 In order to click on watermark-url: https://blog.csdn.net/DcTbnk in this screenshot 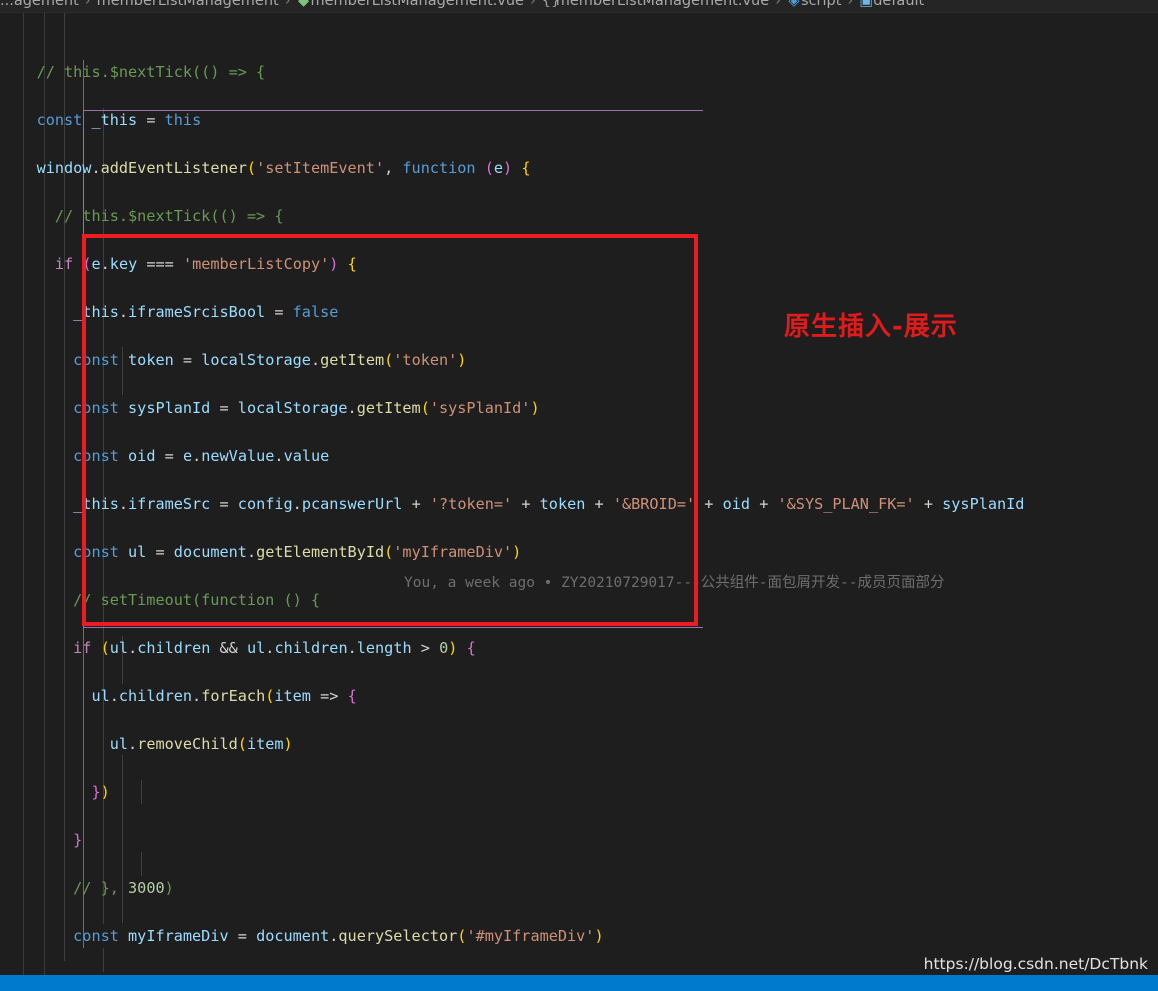, I will do `click(1035, 964)`.